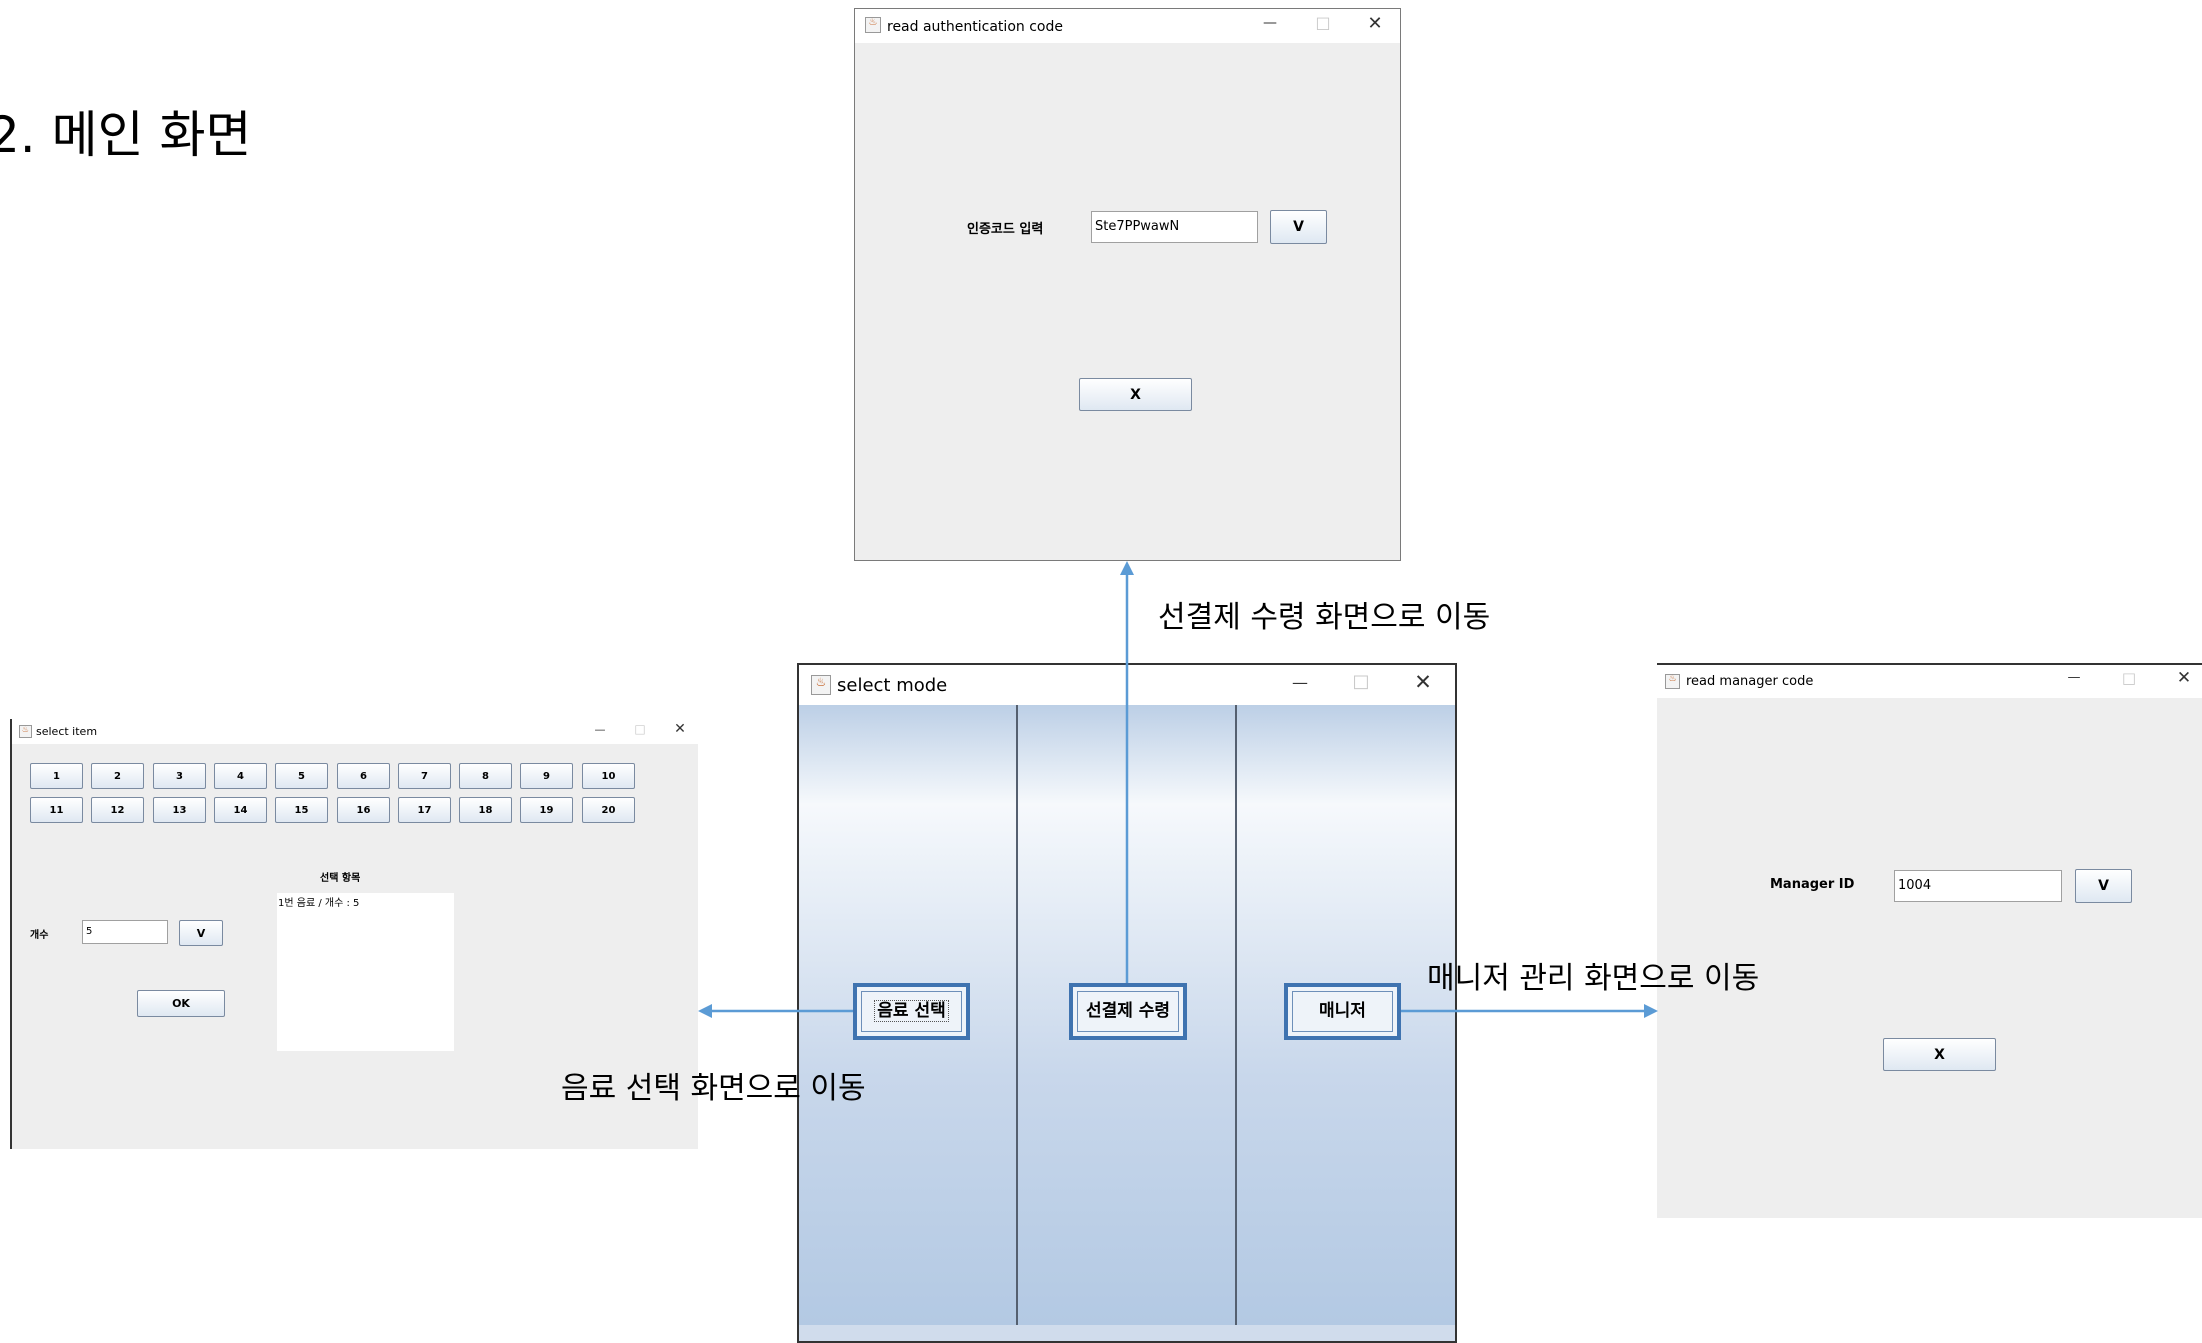 This screenshot has height=1343, width=2202. What do you see at coordinates (546, 810) in the screenshot?
I see `item-button-19: 19` at bounding box center [546, 810].